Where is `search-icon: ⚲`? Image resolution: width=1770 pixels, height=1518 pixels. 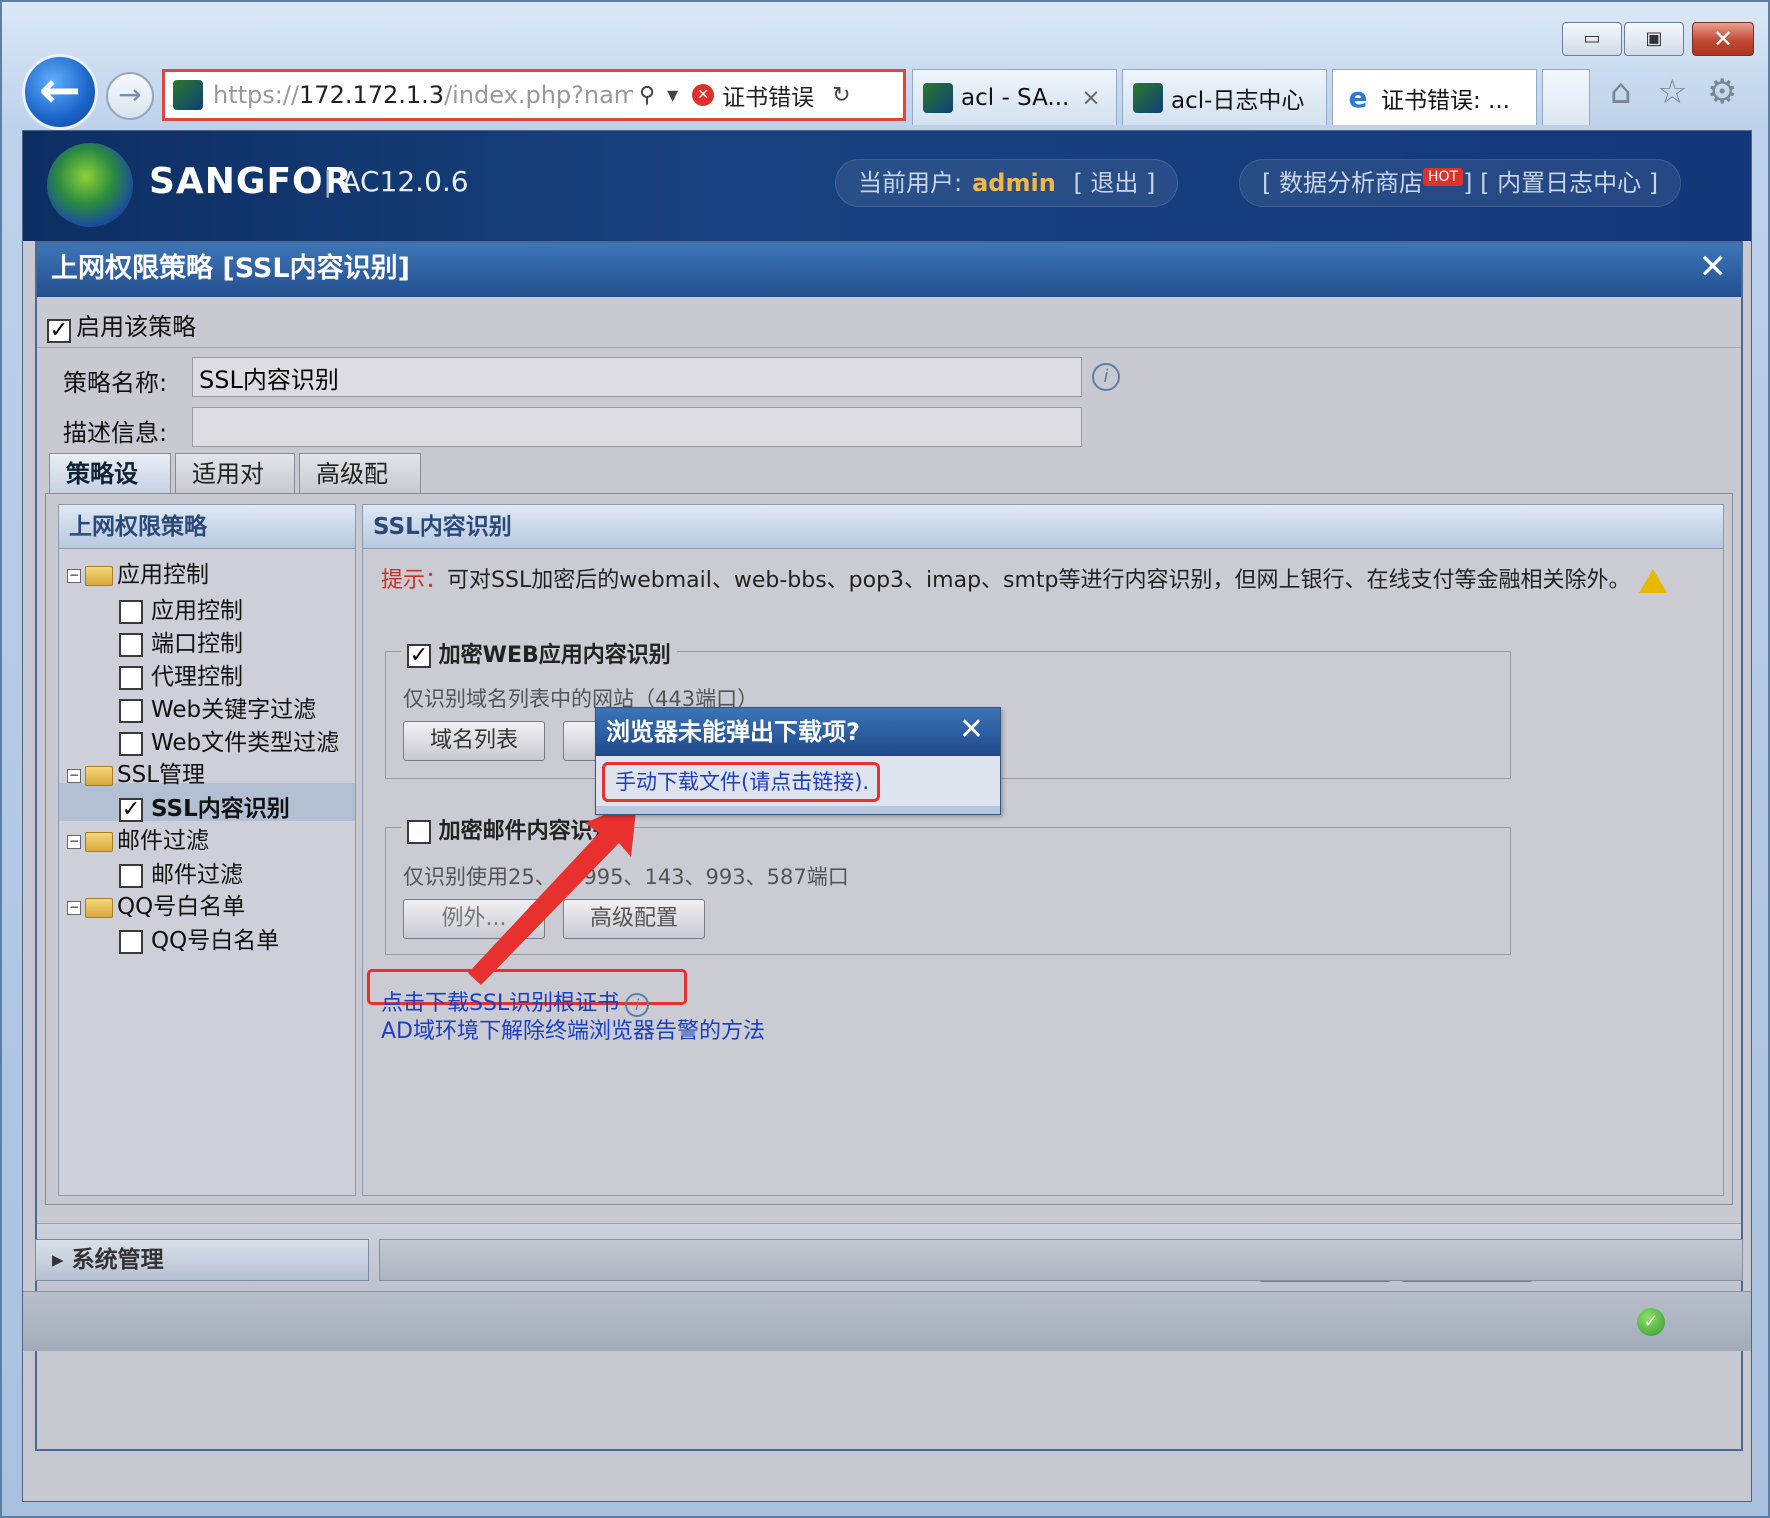 search-icon: ⚲ is located at coordinates (647, 95).